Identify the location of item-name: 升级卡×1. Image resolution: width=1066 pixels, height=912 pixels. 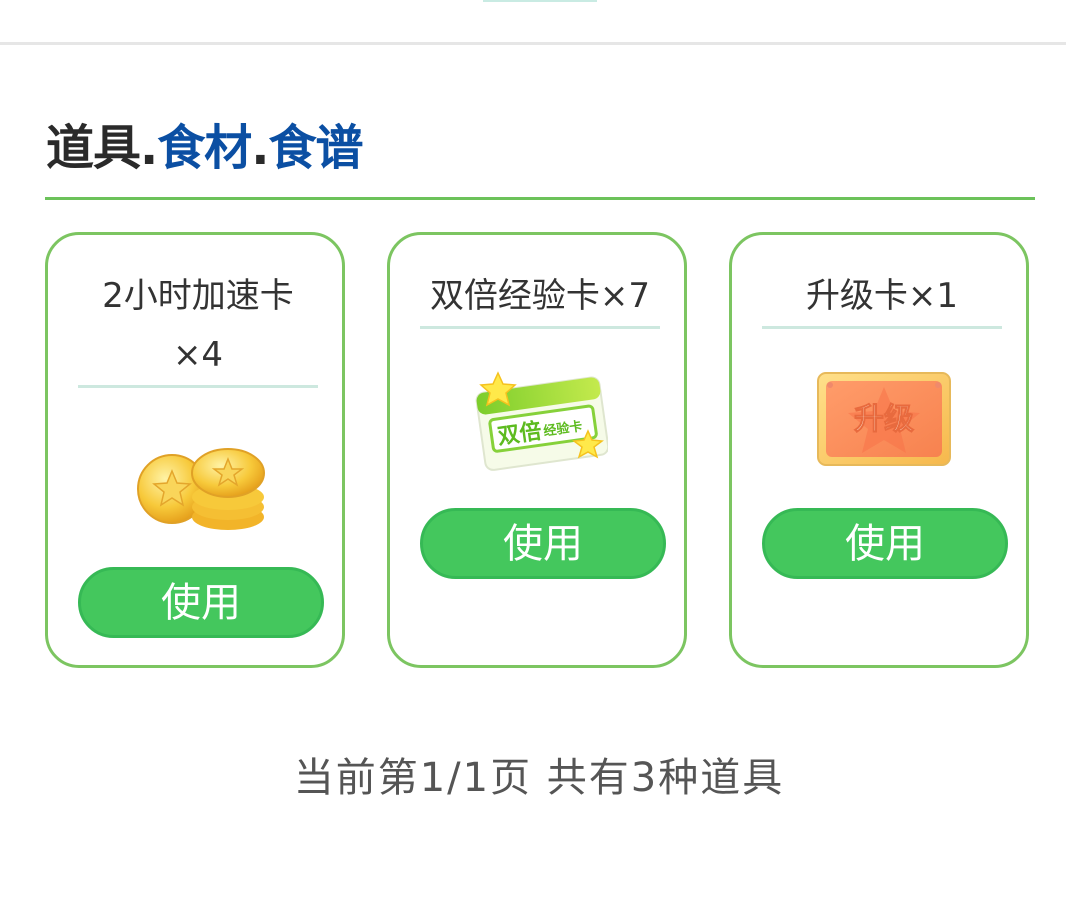
(882, 296).